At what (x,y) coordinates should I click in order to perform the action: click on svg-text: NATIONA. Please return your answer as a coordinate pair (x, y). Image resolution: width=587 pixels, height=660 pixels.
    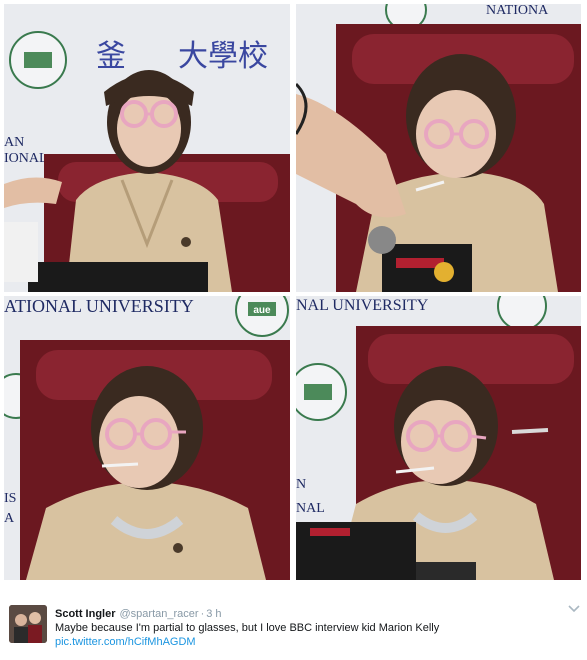
    Looking at the image, I should click on (517, 11).